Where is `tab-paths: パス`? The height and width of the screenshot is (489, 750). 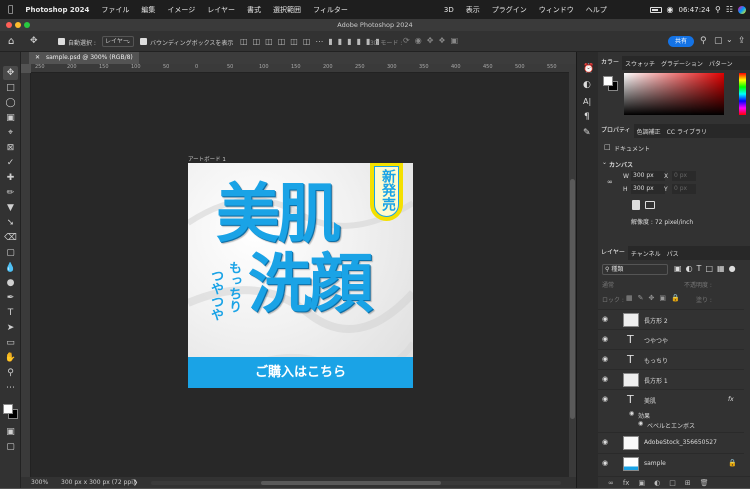 tab-paths: パス is located at coordinates (673, 253).